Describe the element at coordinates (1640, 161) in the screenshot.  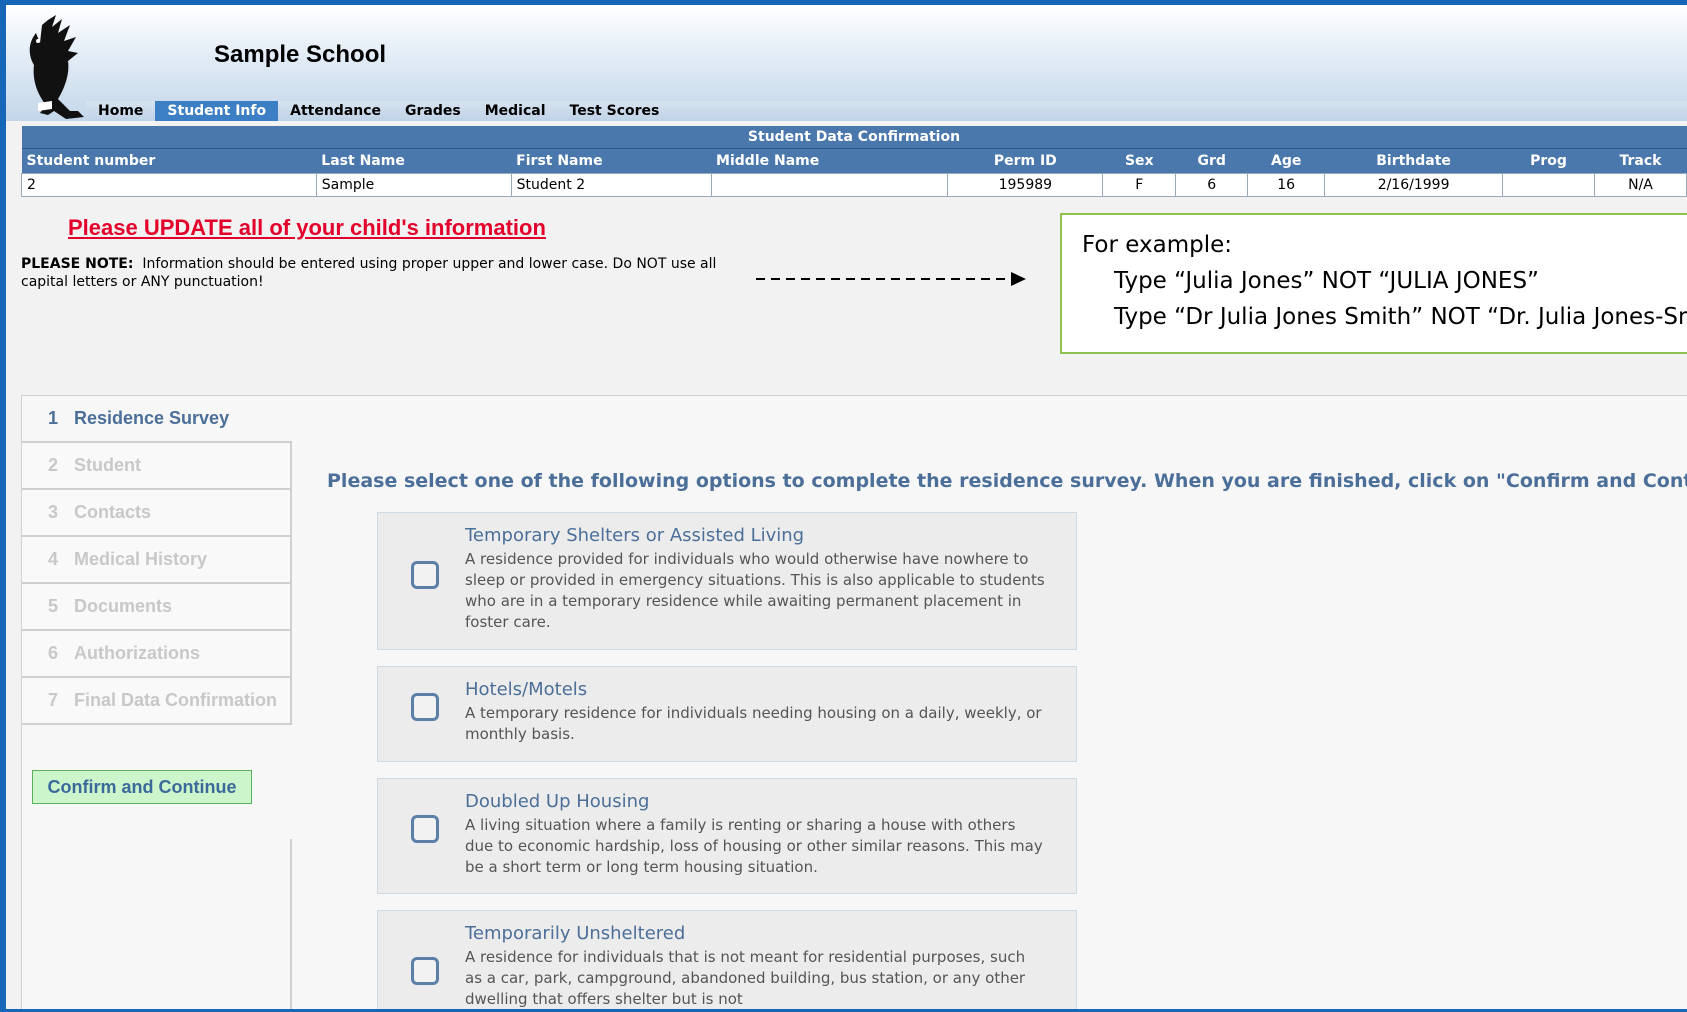
I see `col-track: Track` at that location.